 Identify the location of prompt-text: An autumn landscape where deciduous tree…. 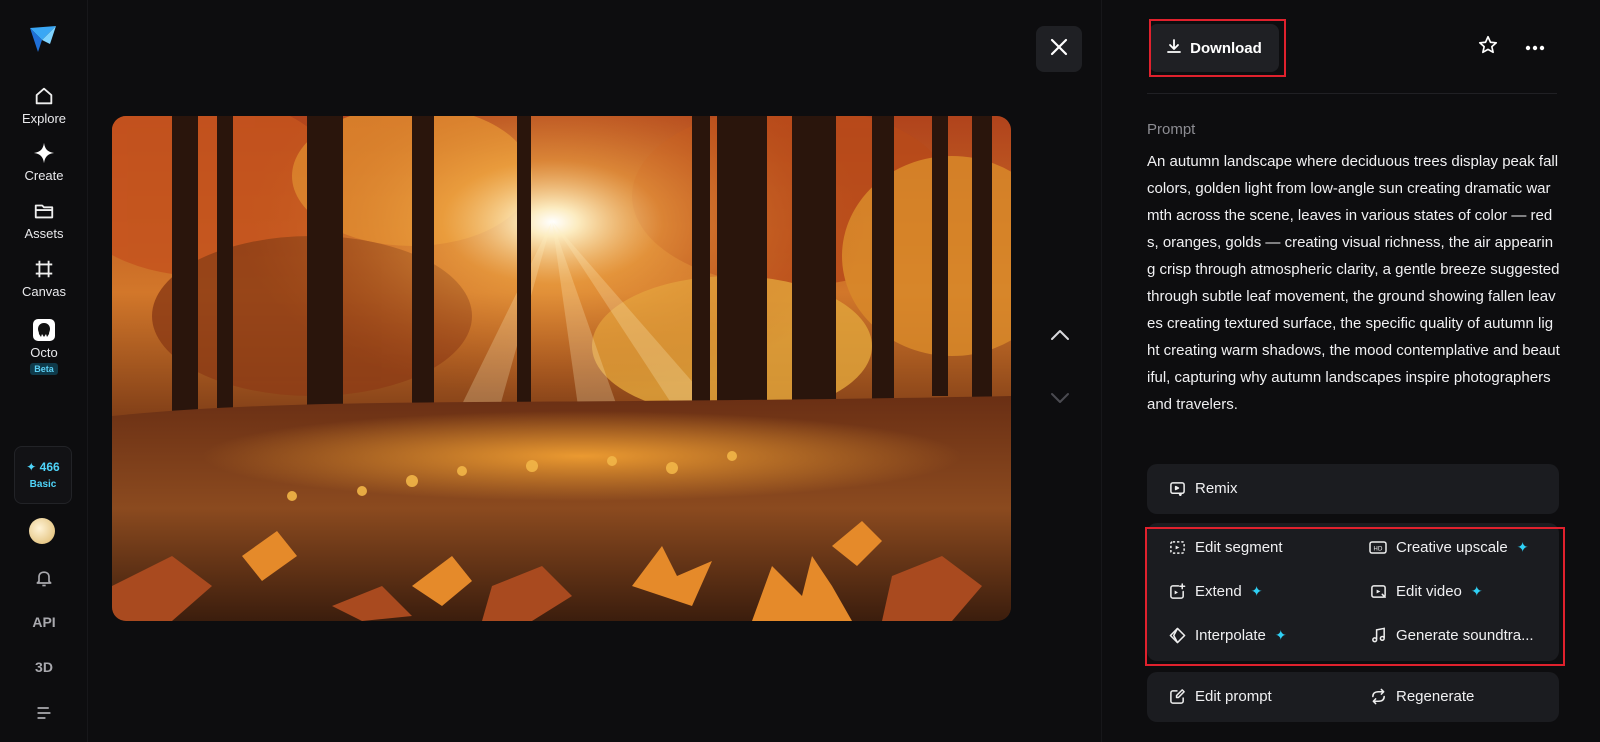
(1353, 283).